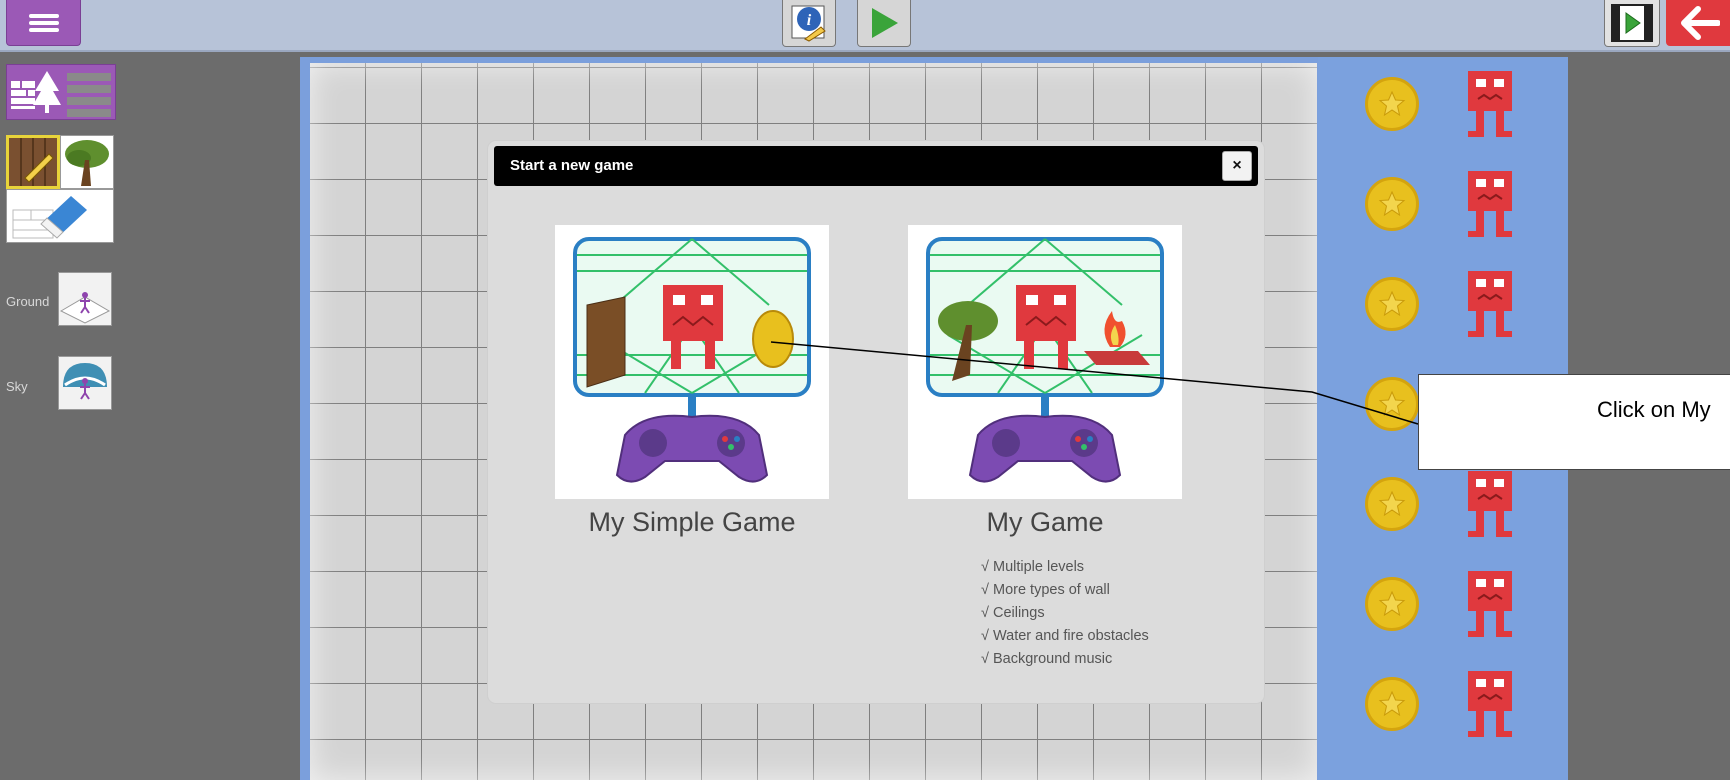  What do you see at coordinates (1047, 659) in the screenshot?
I see `feature-item: √ Background music` at bounding box center [1047, 659].